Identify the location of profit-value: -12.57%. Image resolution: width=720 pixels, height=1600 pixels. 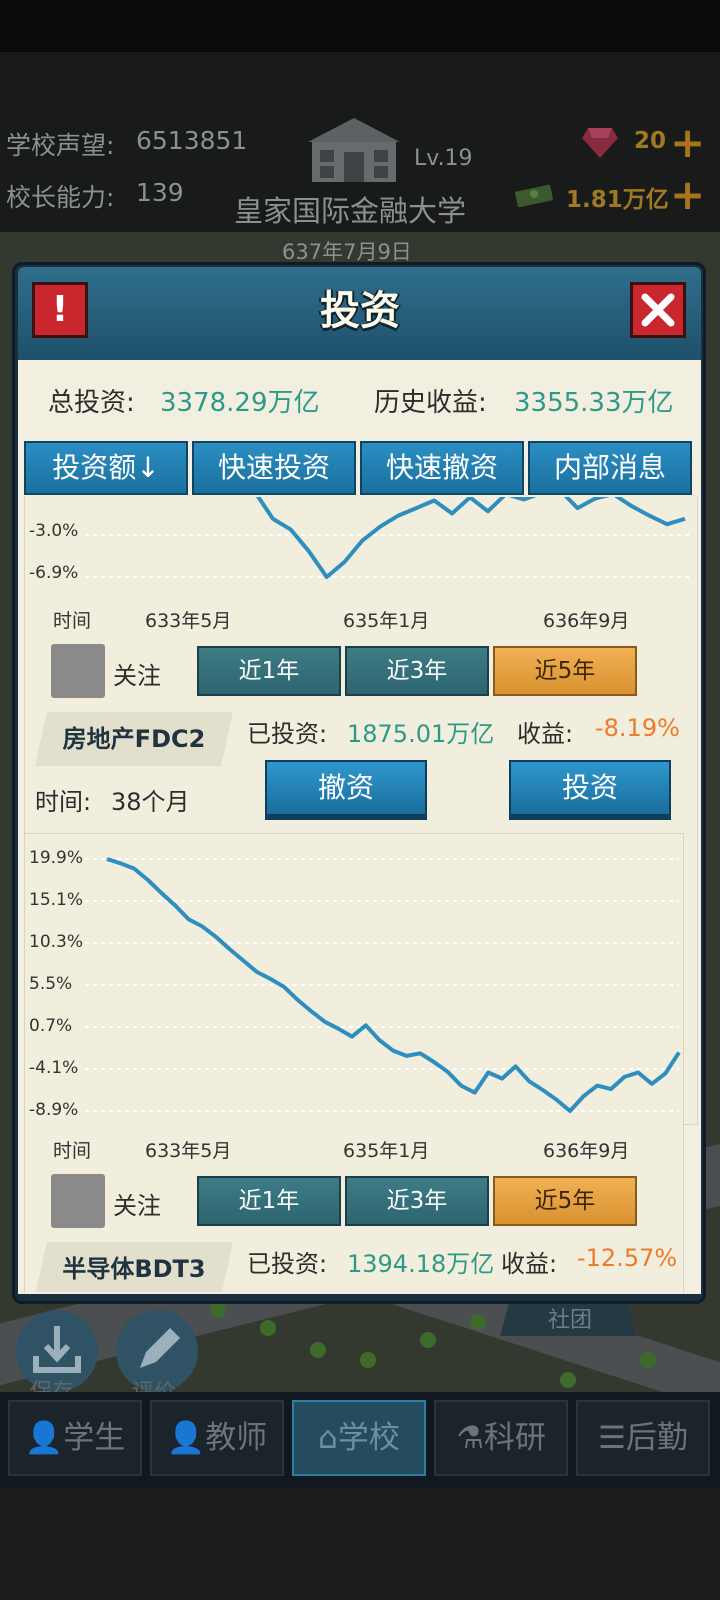
(627, 1258).